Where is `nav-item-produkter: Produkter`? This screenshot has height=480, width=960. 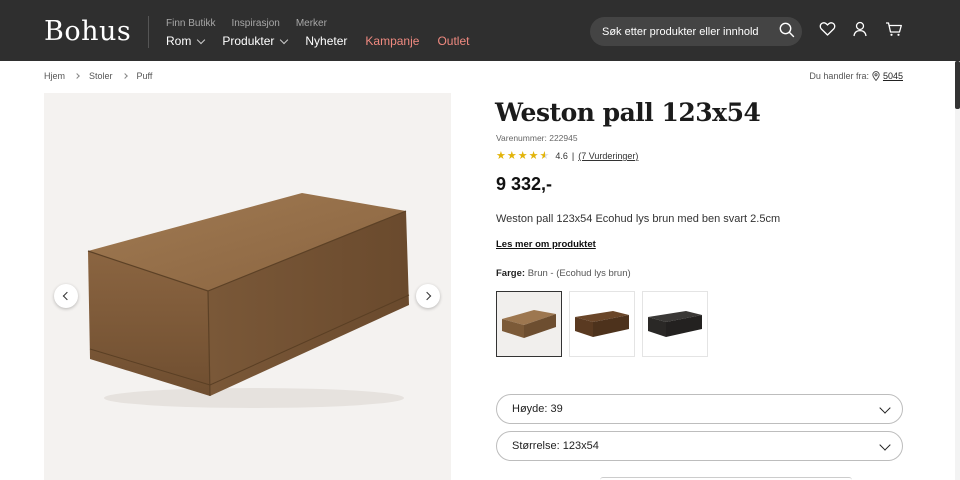 nav-item-produkter: Produkter is located at coordinates (255, 41).